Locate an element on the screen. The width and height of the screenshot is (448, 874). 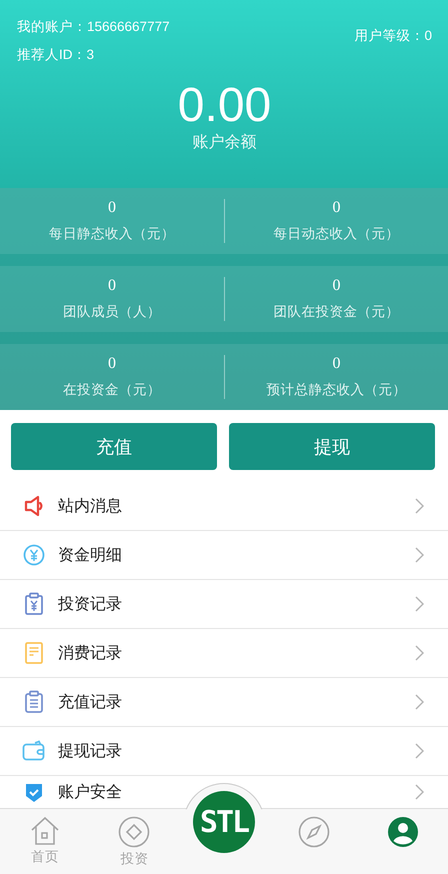
clipboard-icon is located at coordinates (34, 702).